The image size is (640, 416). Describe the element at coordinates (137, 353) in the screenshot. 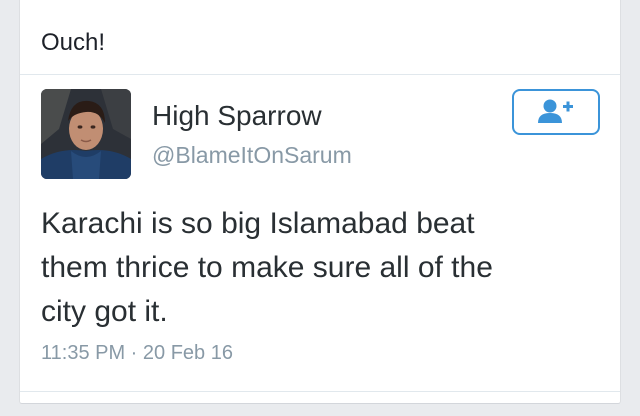

I see `tweet-timestamp: 11:35 PM · 20 Feb 16` at that location.